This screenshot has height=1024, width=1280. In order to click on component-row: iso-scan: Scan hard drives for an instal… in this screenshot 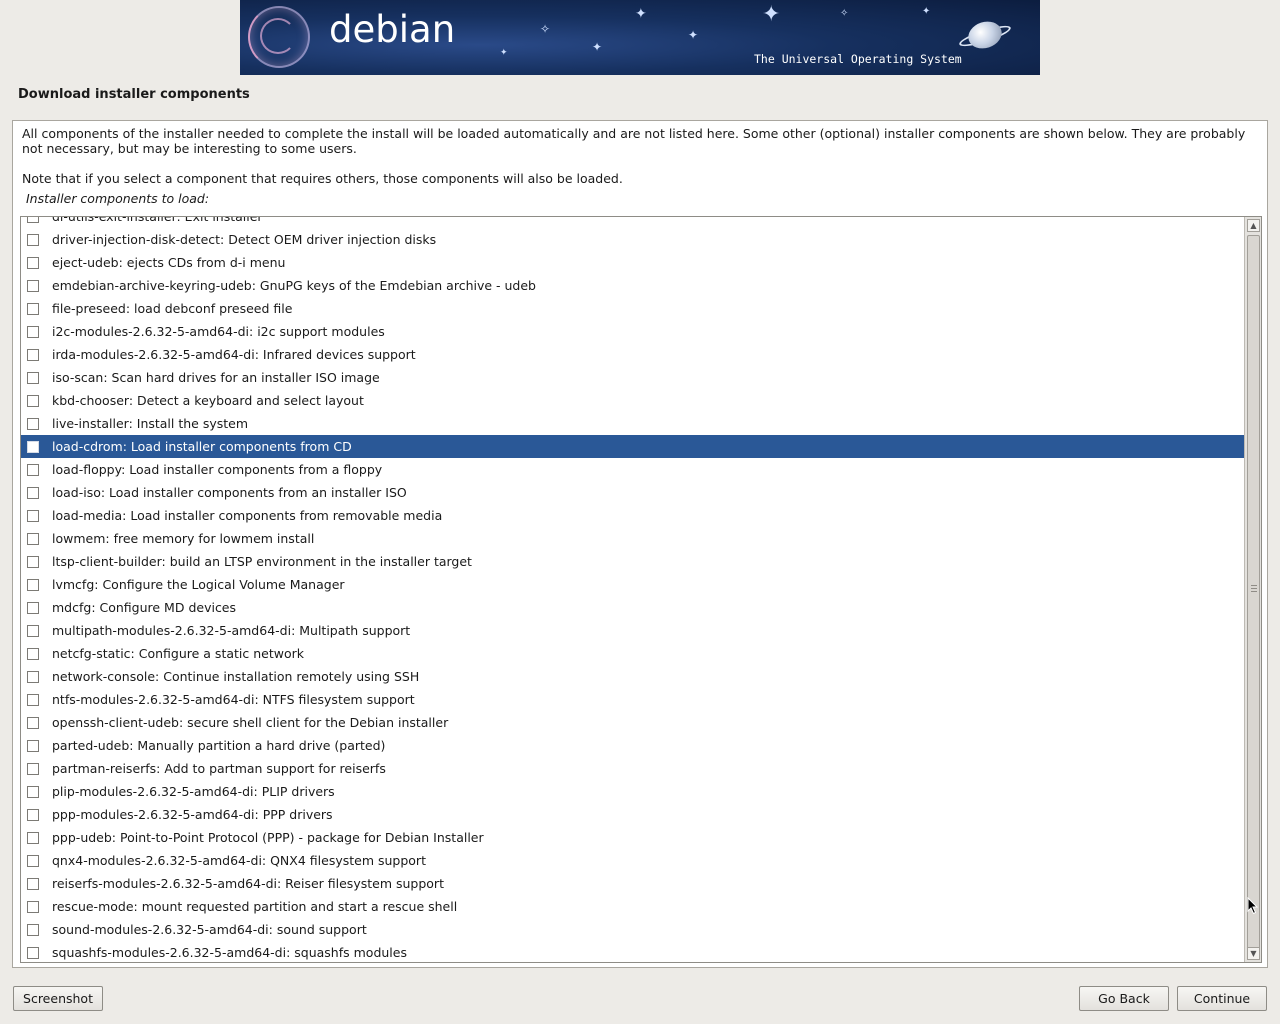, I will do `click(632, 377)`.